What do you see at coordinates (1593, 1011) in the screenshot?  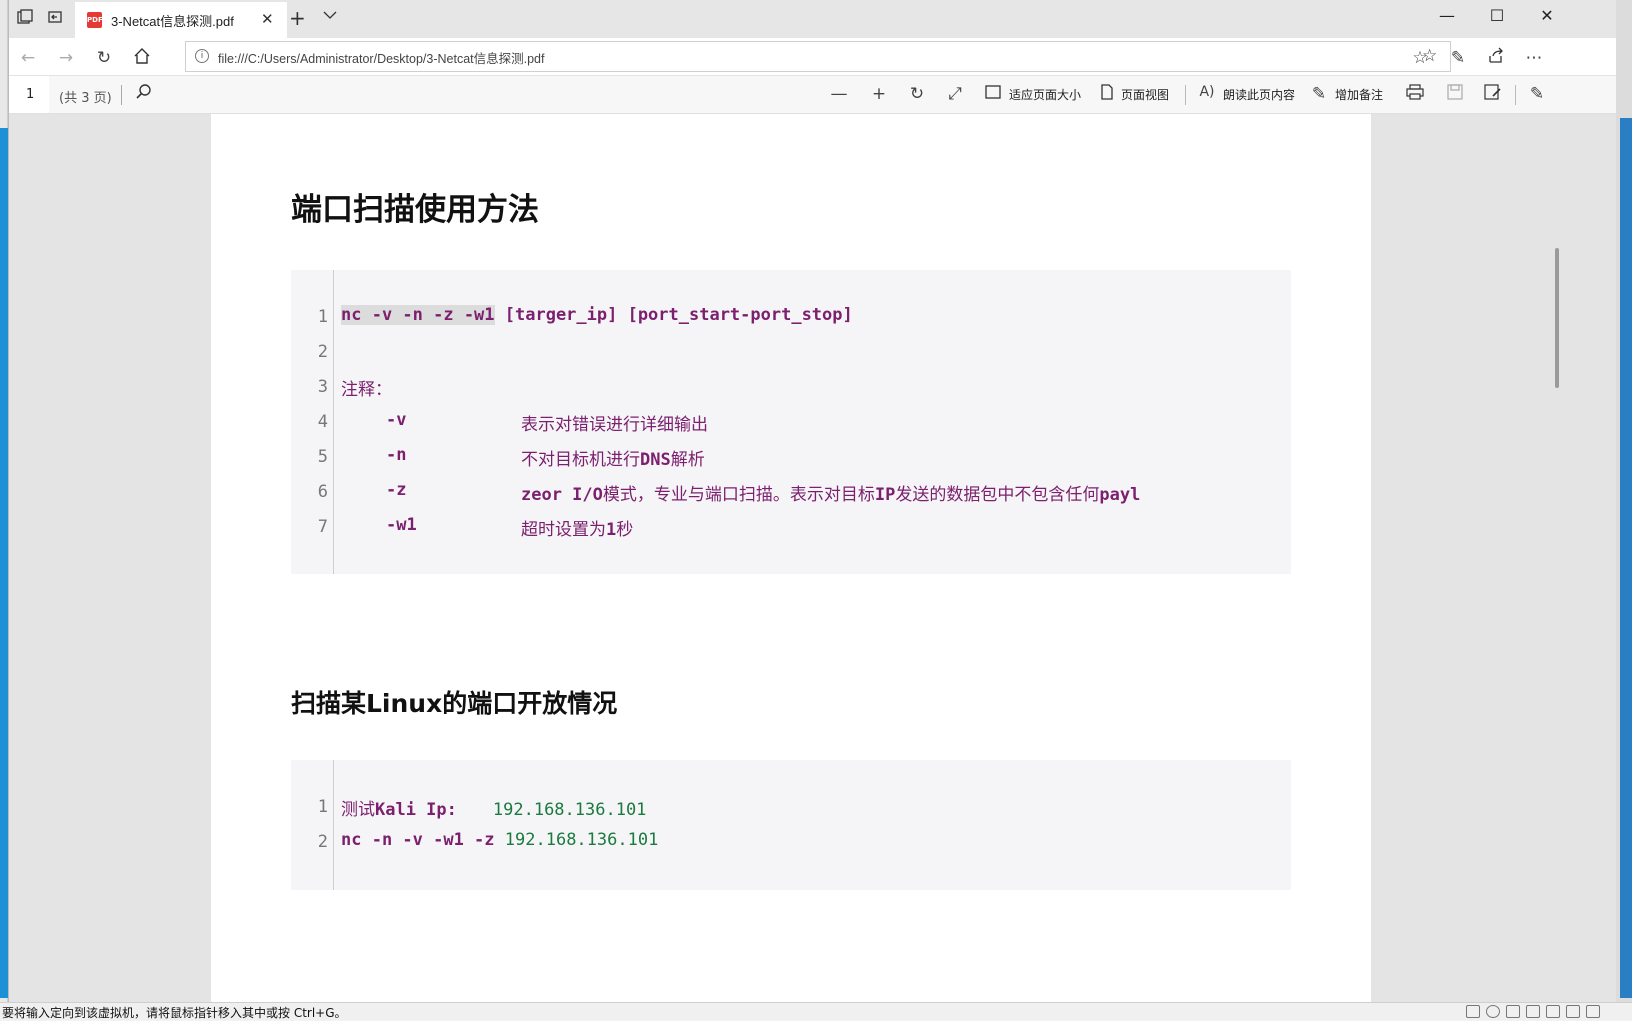 I see `message-icon` at bounding box center [1593, 1011].